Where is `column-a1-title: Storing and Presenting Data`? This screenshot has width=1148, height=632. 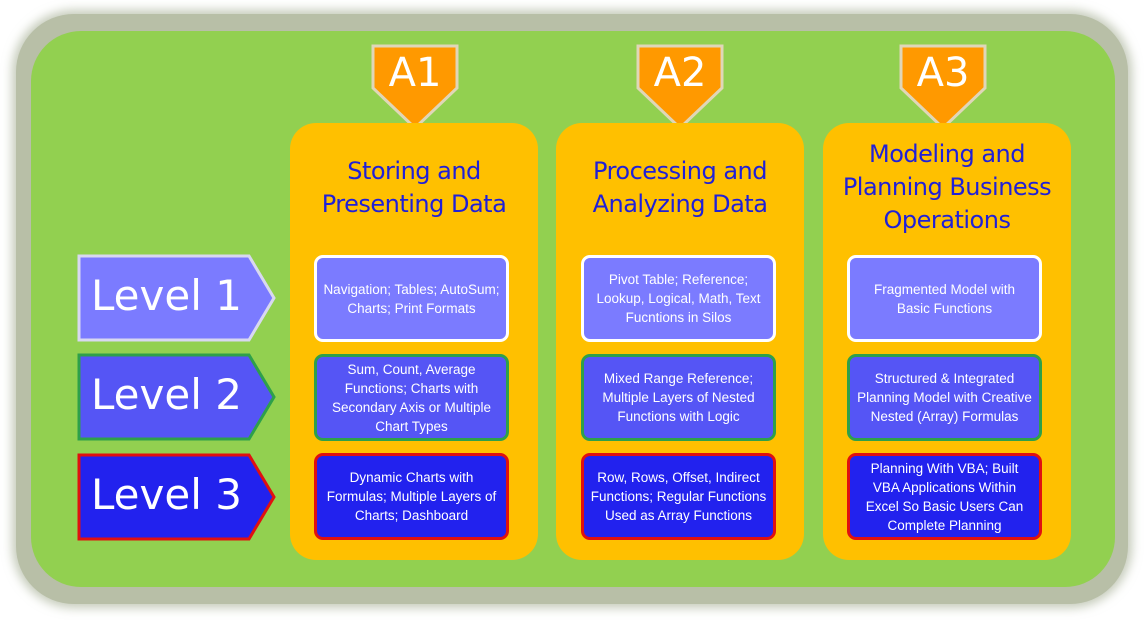 column-a1-title: Storing and Presenting Data is located at coordinates (414, 188).